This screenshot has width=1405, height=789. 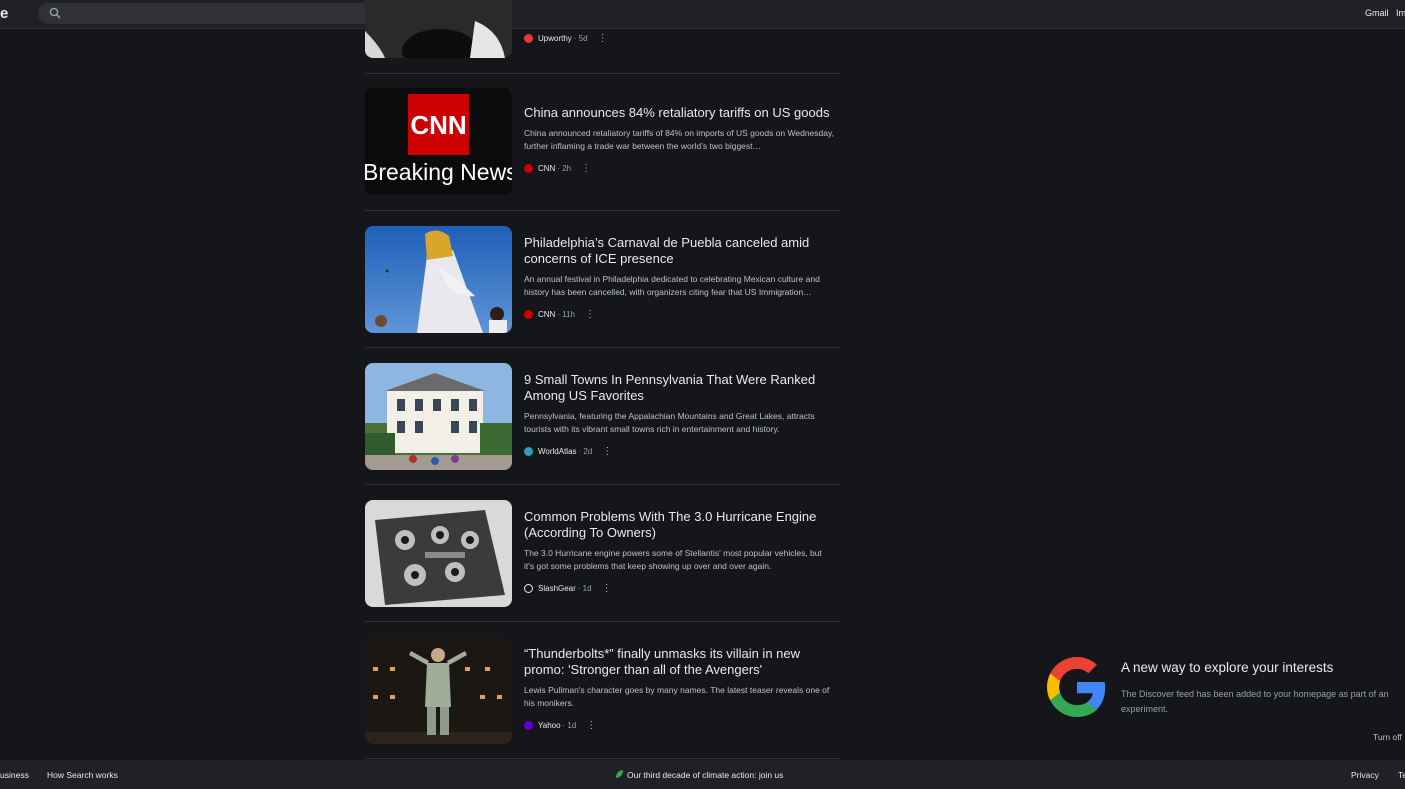 I want to click on news-age: · 11h, so click(x=566, y=314).